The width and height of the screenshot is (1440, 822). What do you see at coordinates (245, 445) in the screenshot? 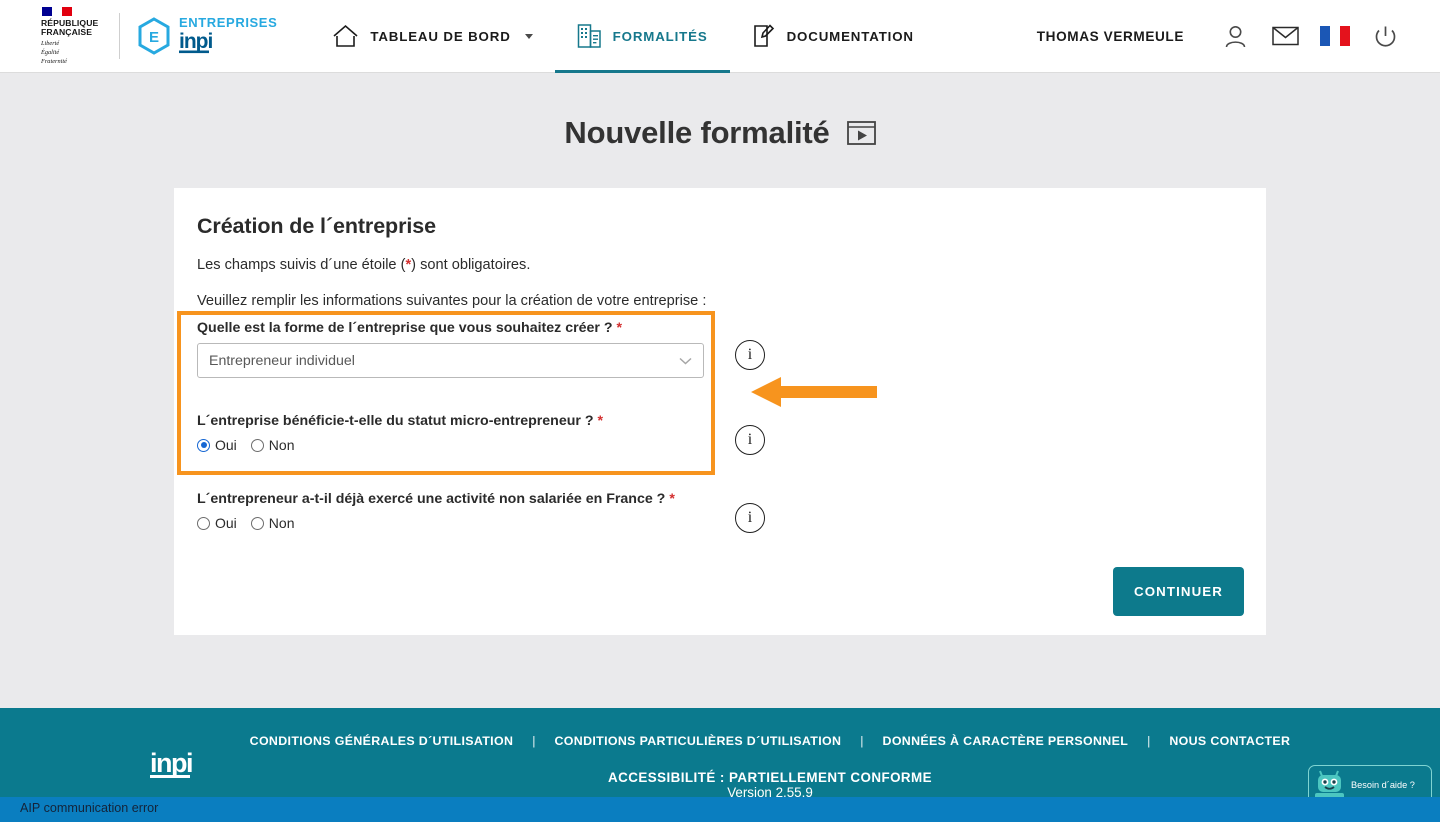
I see `question-2-radio-group: Oui Non` at bounding box center [245, 445].